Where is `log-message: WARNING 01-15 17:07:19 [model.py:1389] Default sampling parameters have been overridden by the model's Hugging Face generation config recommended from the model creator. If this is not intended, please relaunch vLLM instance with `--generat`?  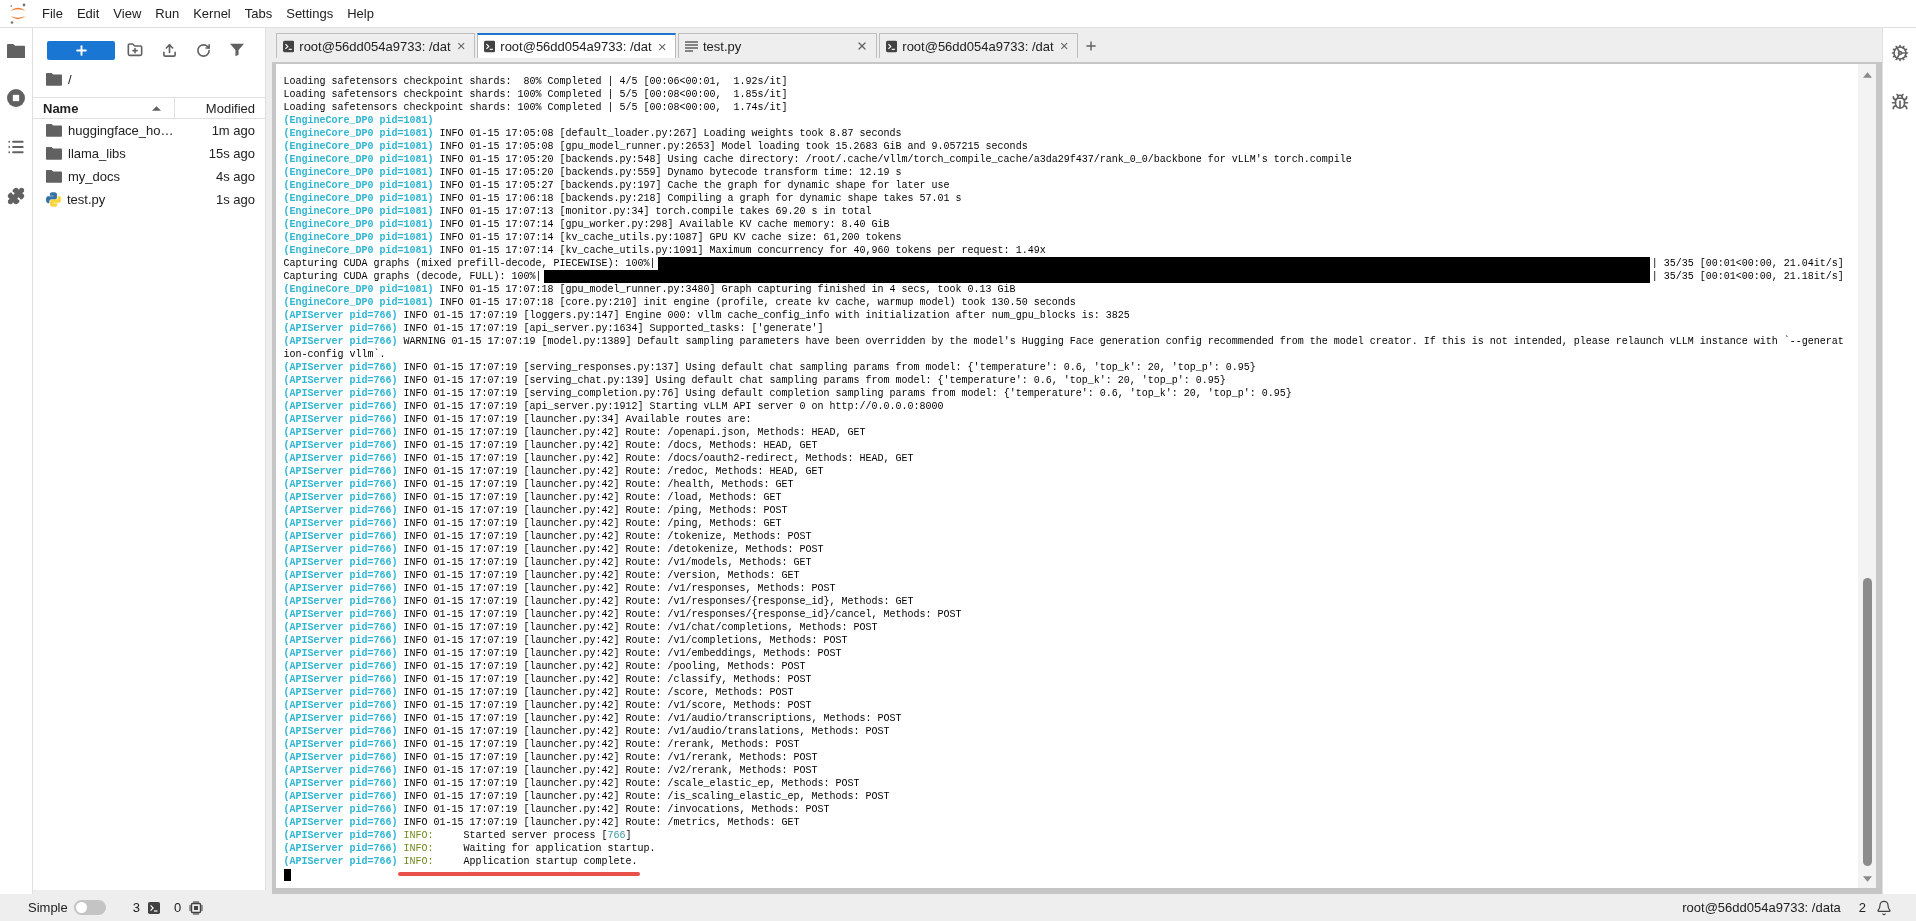
log-message: WARNING 01-15 17:07:19 [model.py:1389] Default sampling parameters have been overridden by the model's Hugging Face generation config recommended from the model creator. If this is not intended, please relaunch vLLM instance with `--generat is located at coordinates (1123, 341).